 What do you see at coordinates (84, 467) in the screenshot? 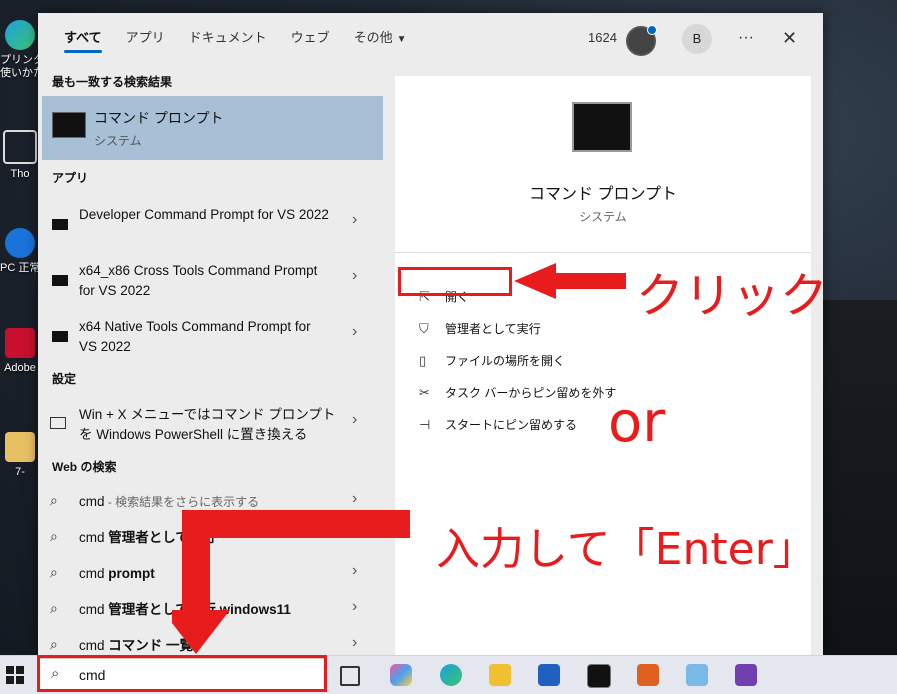
I see `web-search-heading: Web の検索` at bounding box center [84, 467].